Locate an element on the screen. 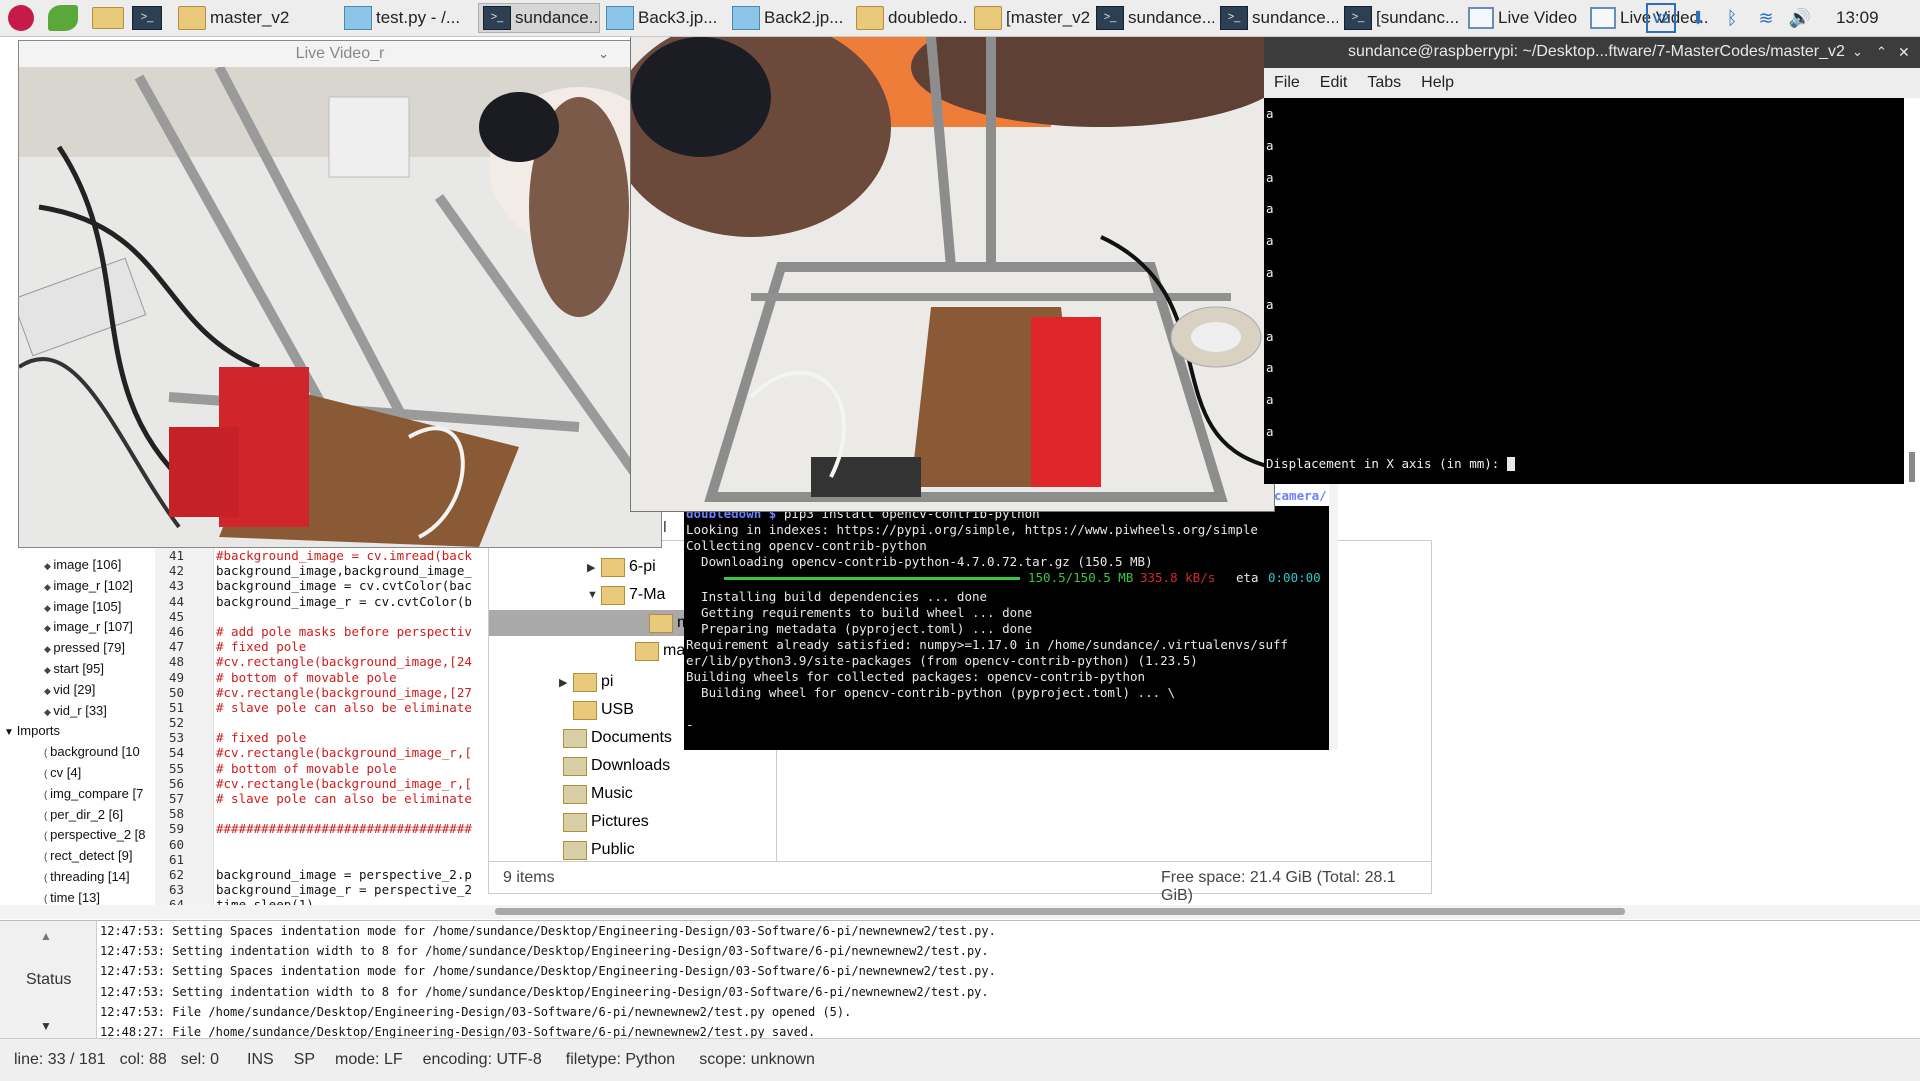  line-number: 50 is located at coordinates (177, 692).